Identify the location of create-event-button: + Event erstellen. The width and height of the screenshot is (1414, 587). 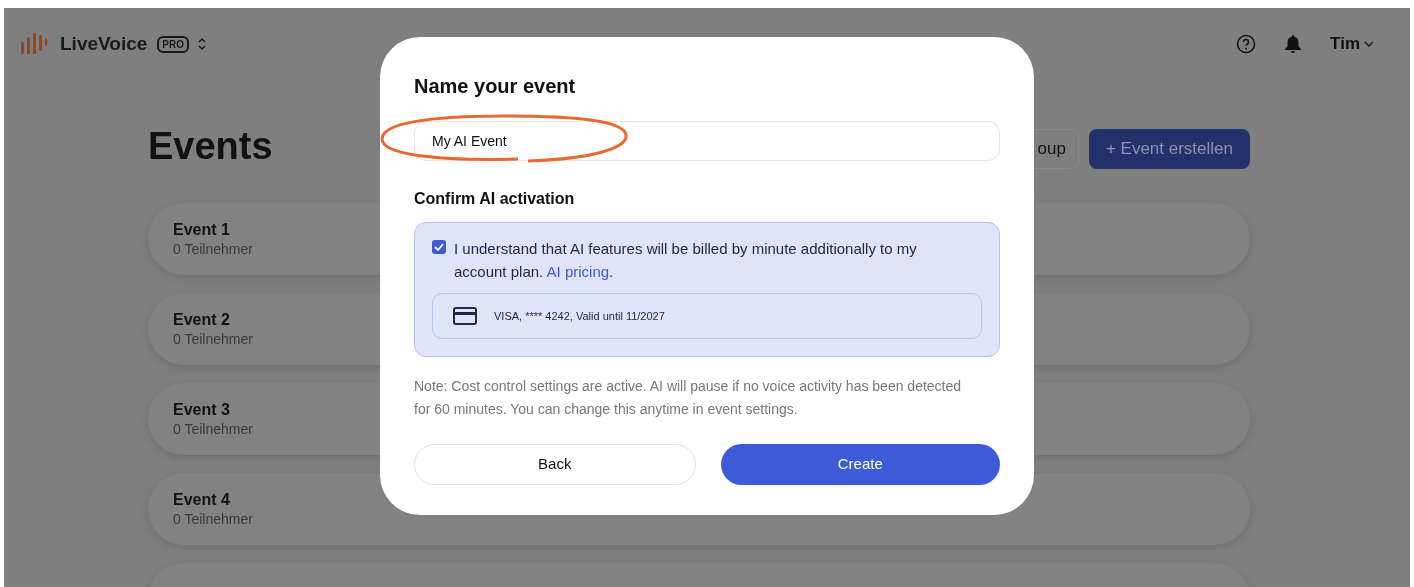
(1169, 149).